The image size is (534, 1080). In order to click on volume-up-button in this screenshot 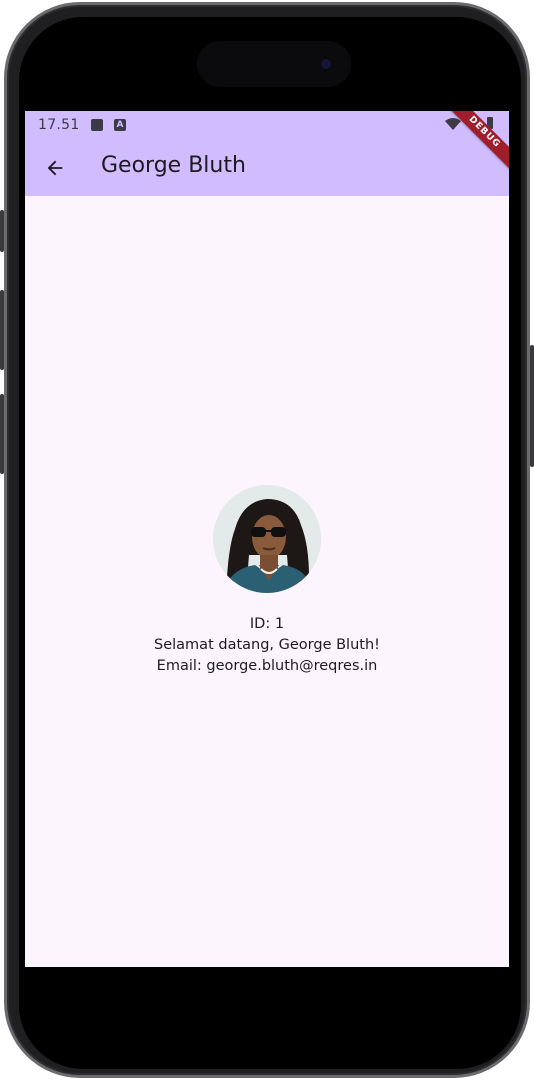, I will do `click(2, 330)`.